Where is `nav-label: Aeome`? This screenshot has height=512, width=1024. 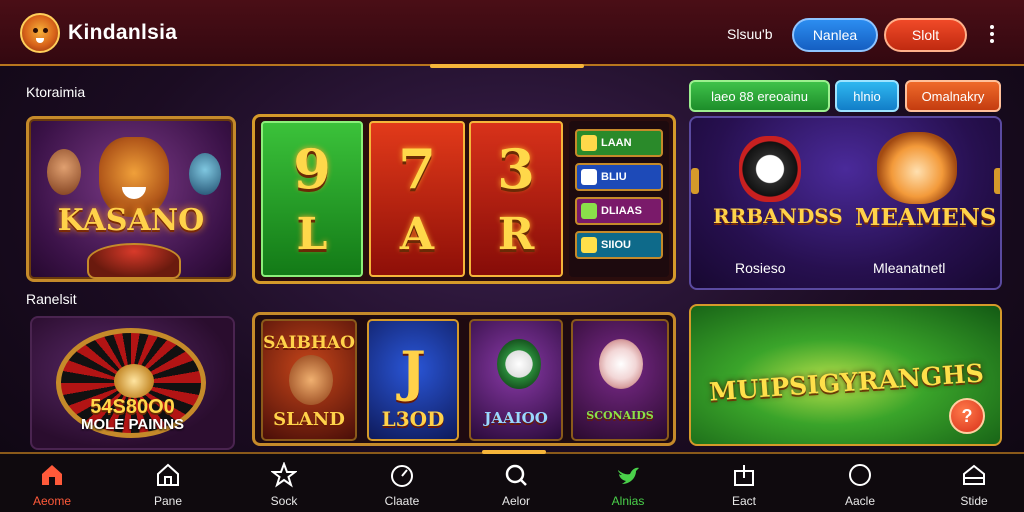
nav-label: Aeome is located at coordinates (52, 501).